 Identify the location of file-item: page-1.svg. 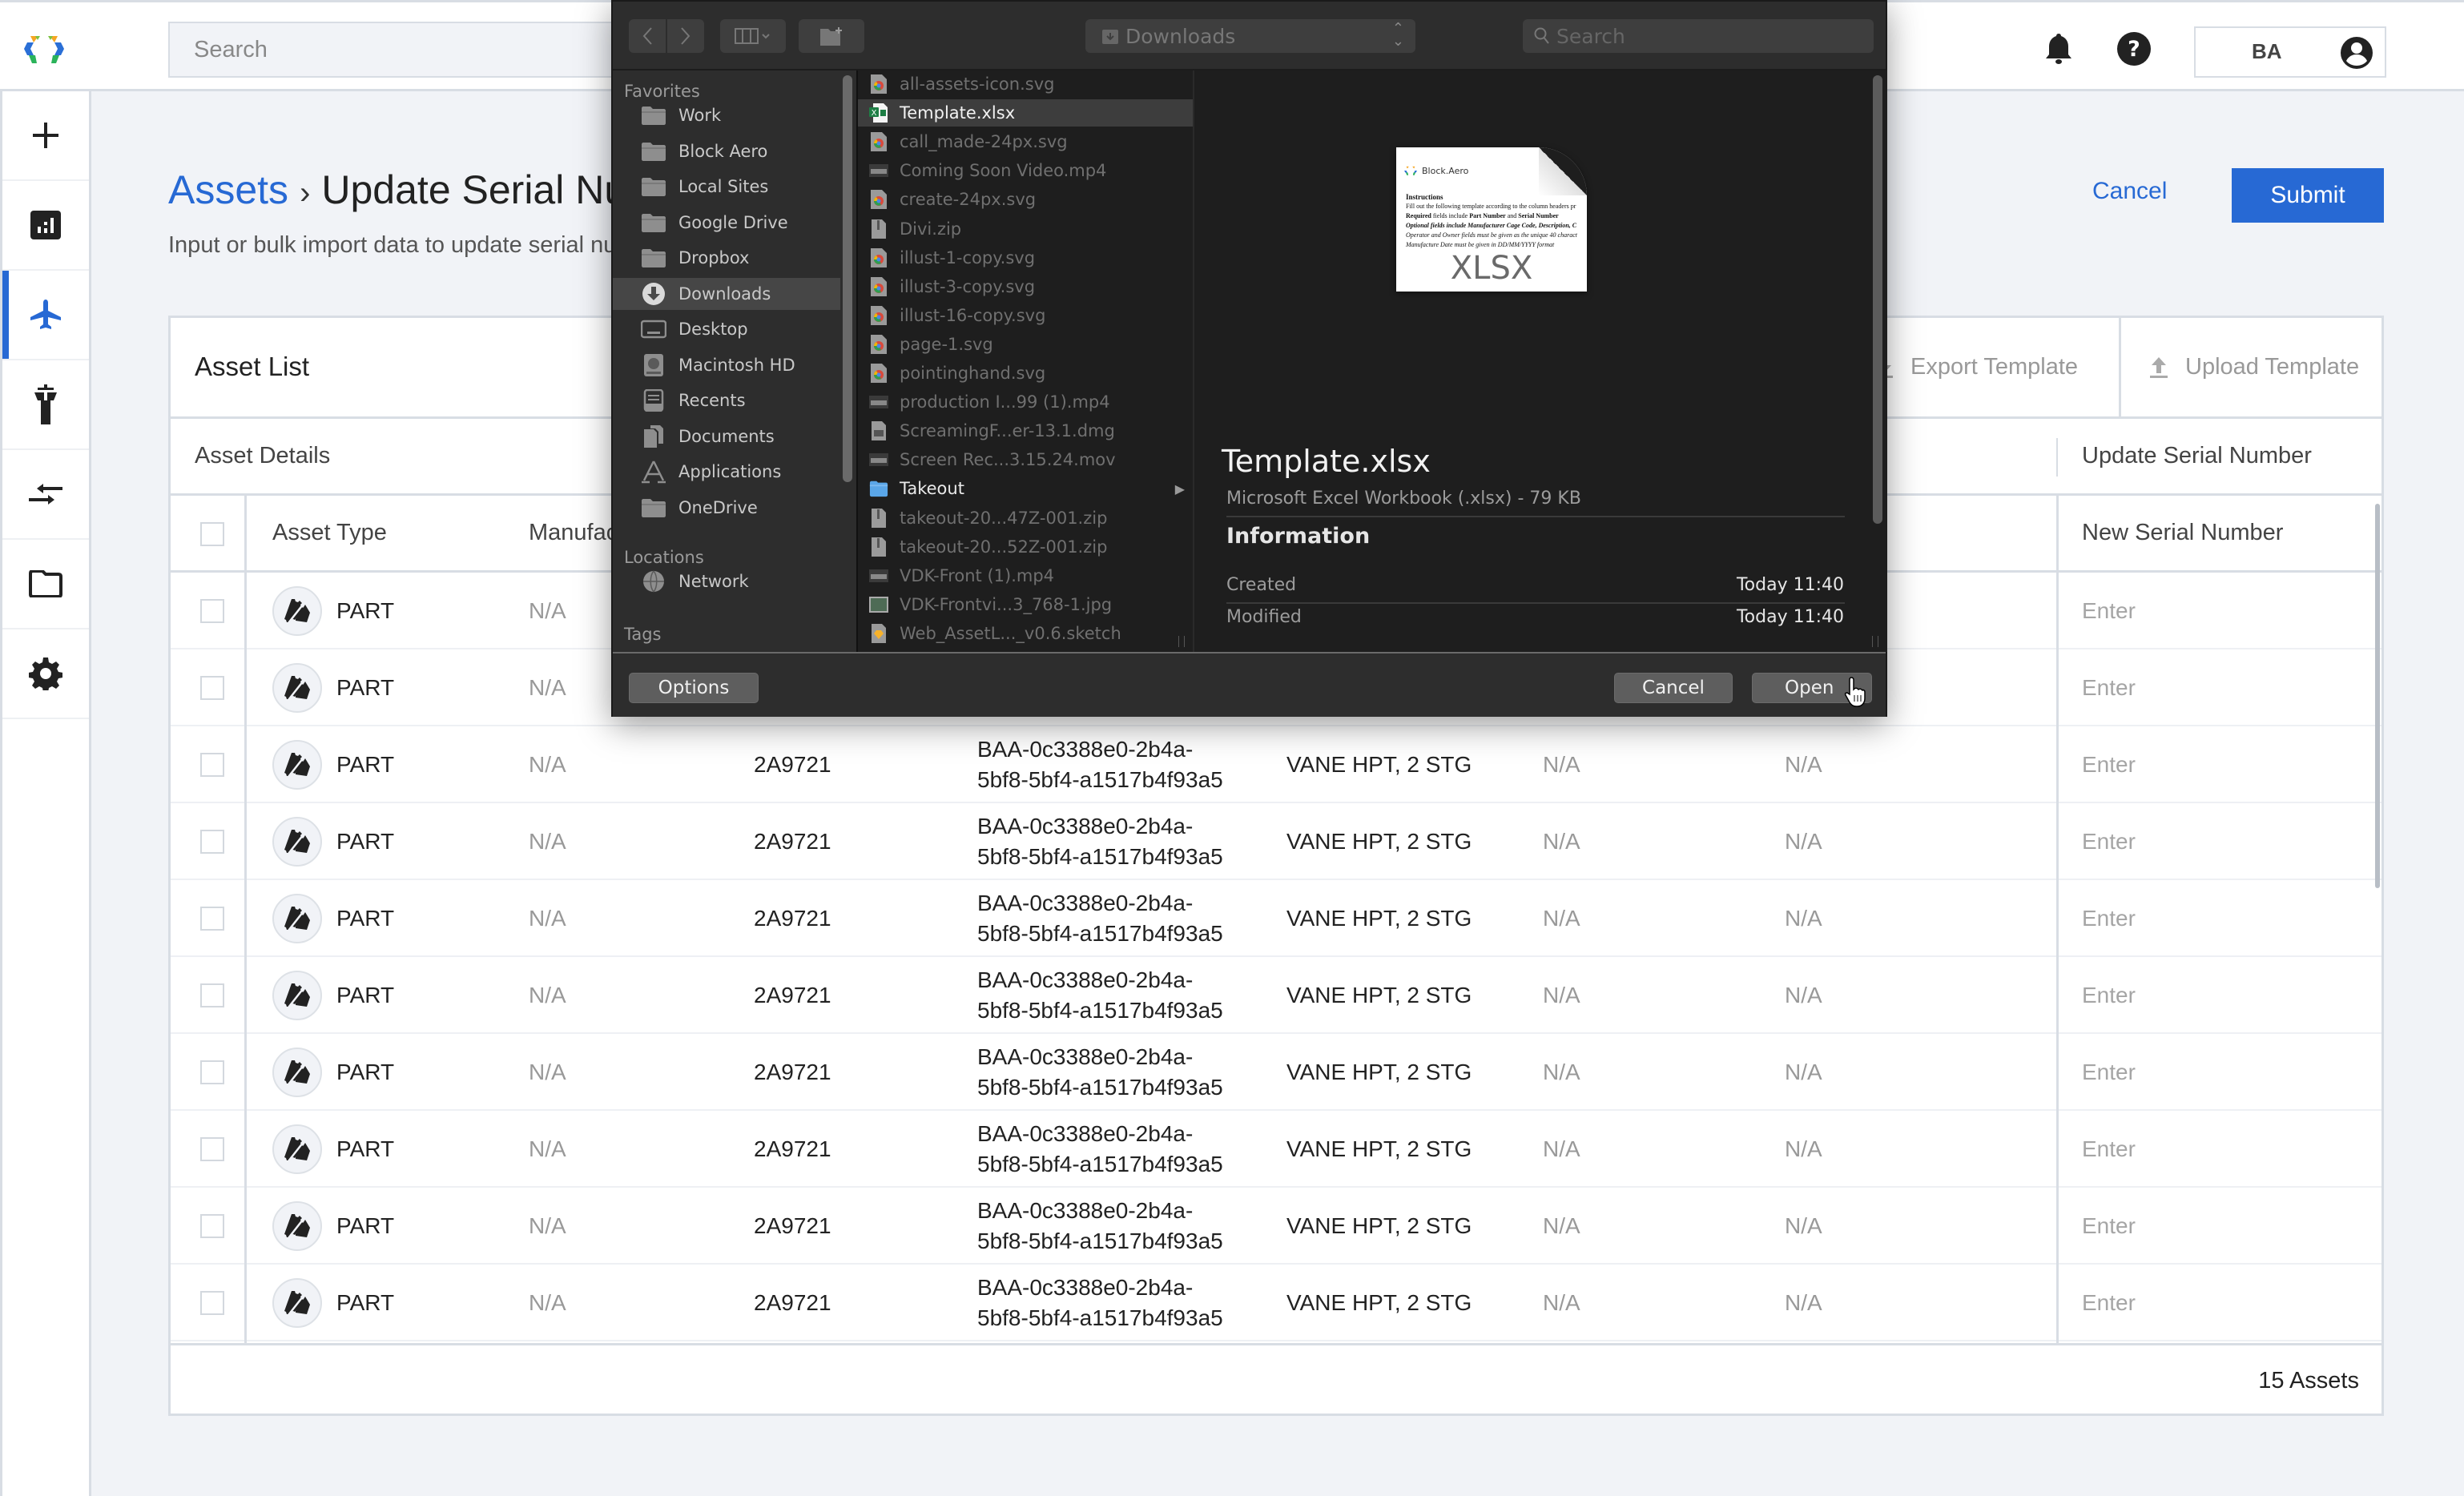
(1025, 345).